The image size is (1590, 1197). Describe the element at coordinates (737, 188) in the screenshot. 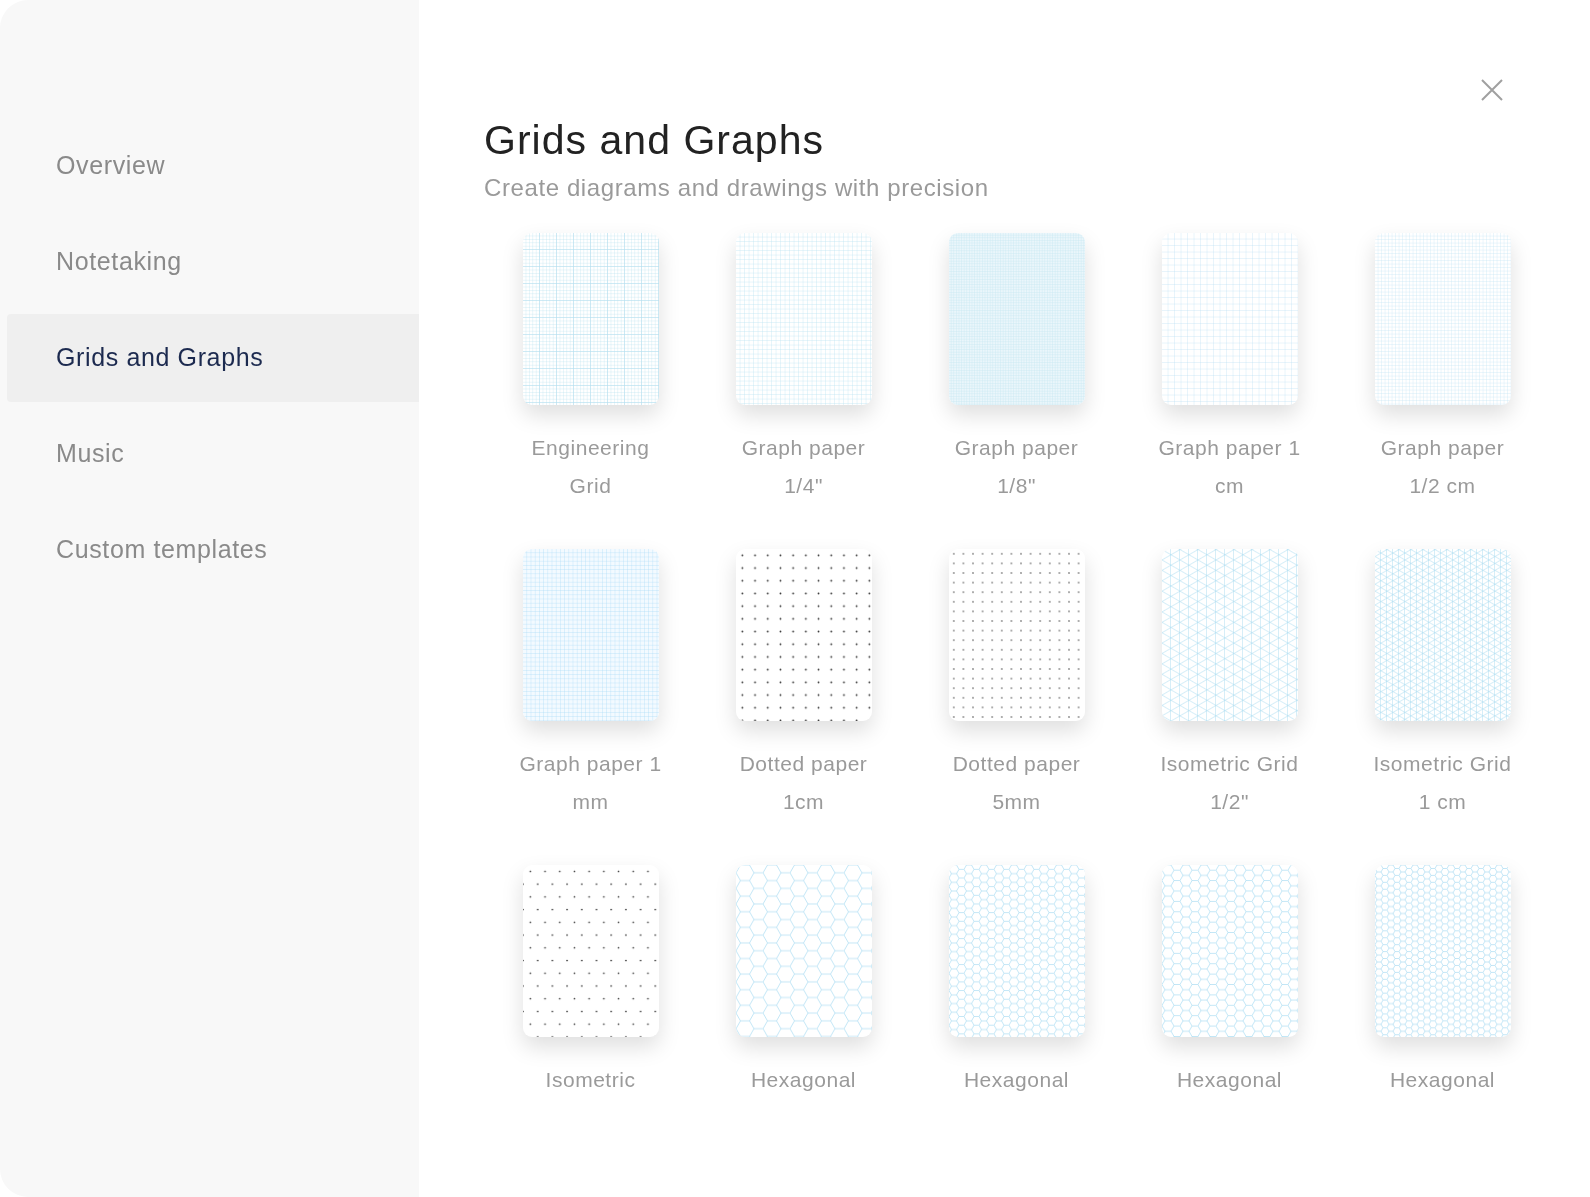

I see `page-subtitle: Create diagrams and drawings with precision` at that location.